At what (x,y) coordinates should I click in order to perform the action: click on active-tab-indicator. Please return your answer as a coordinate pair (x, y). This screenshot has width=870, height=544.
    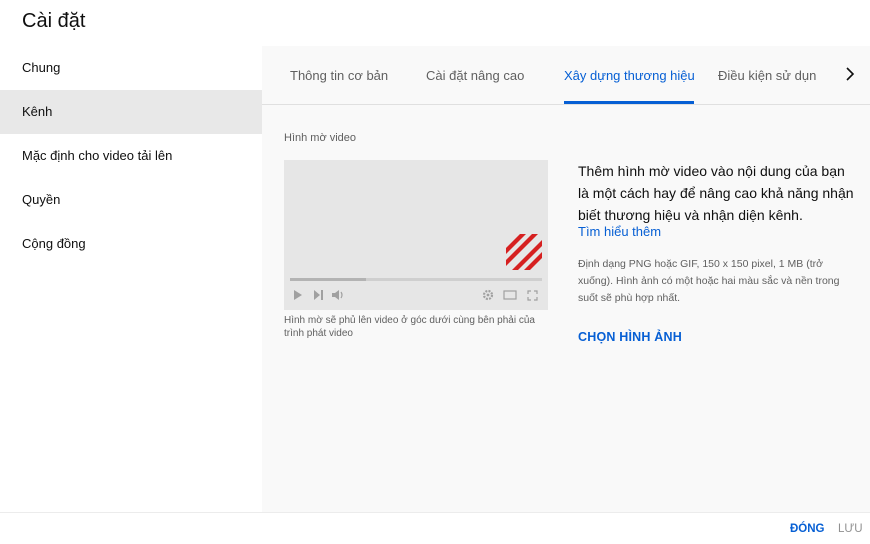
    Looking at the image, I should click on (629, 102).